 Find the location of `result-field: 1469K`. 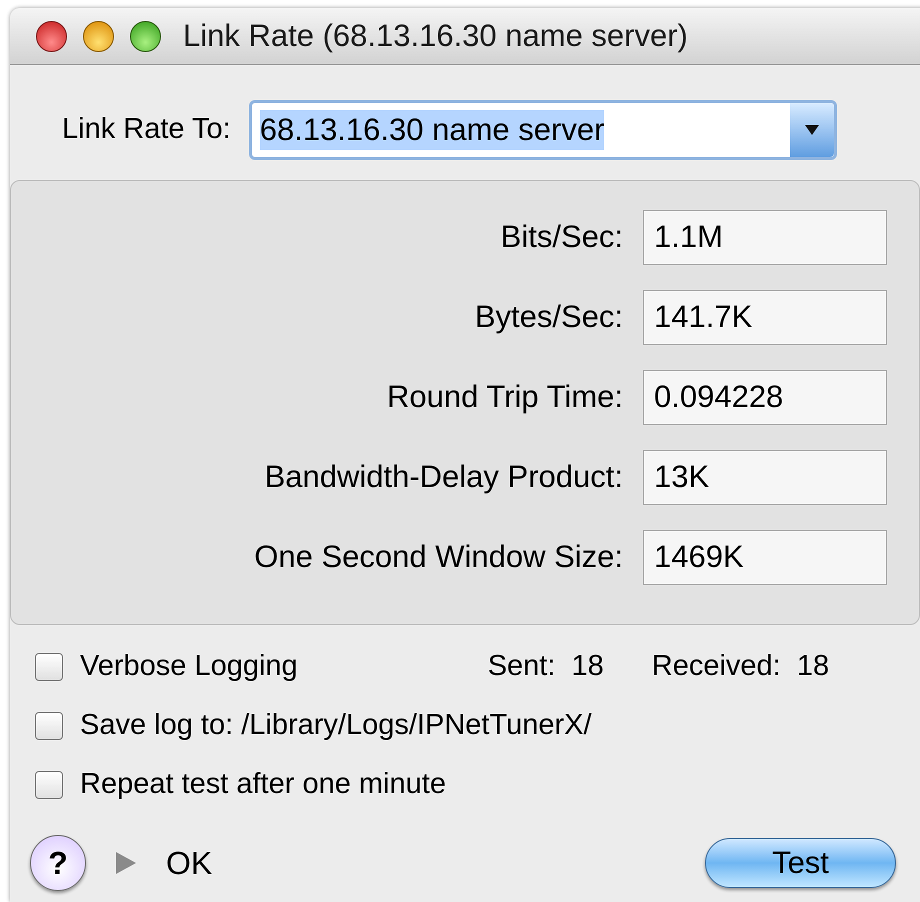

result-field: 1469K is located at coordinates (765, 557).